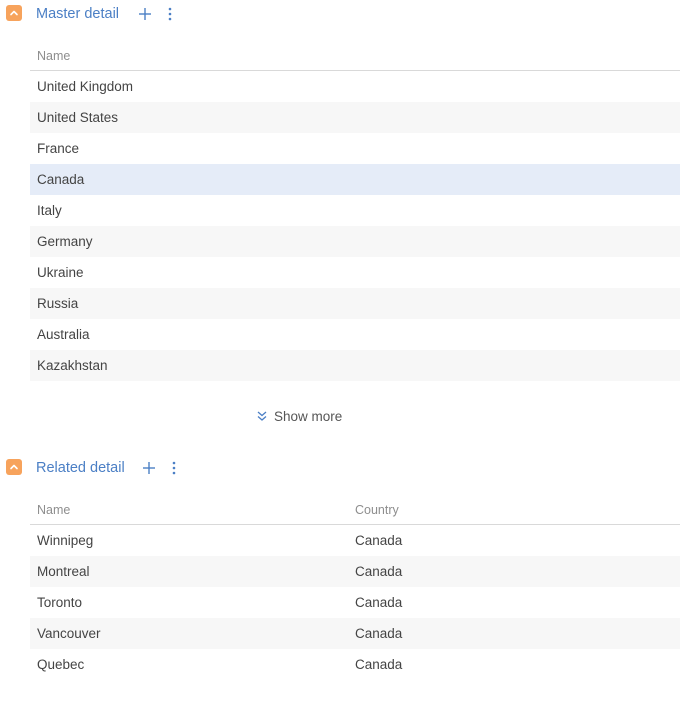 This screenshot has height=712, width=697. I want to click on table-row-selected: Canada, so click(355, 179).